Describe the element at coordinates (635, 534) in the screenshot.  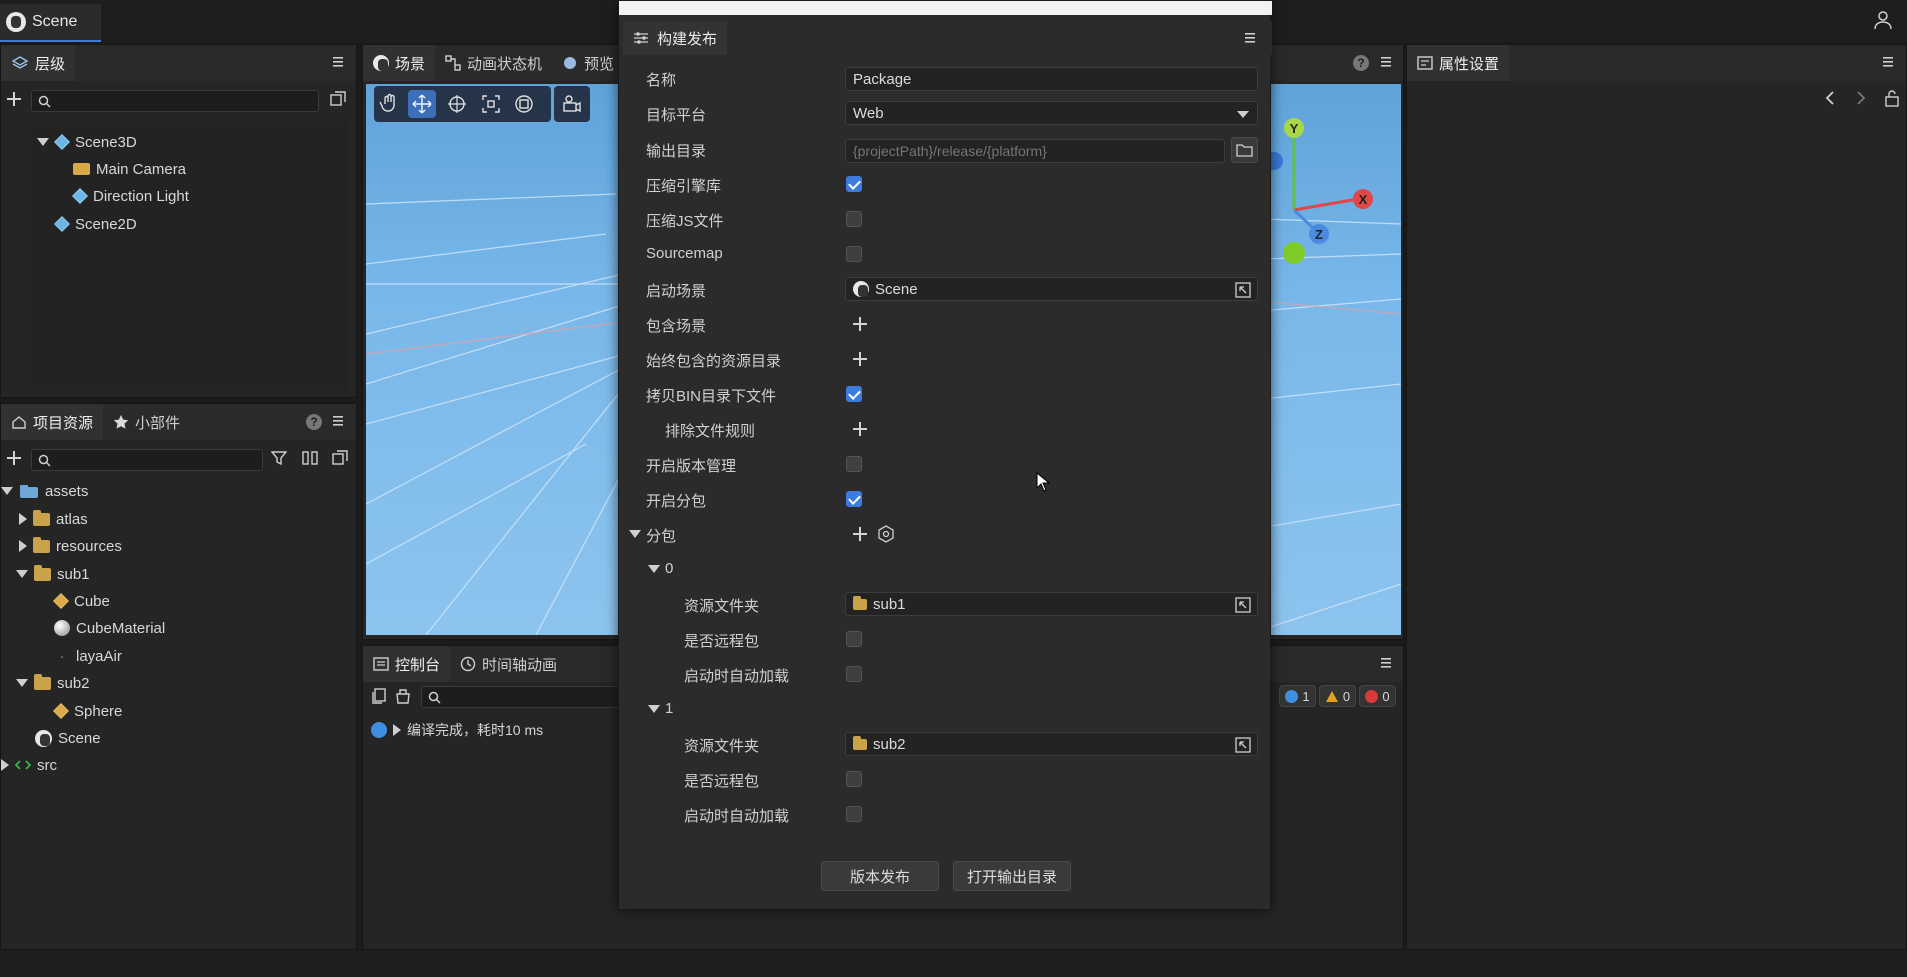
I see `subpackage-expand-icon` at that location.